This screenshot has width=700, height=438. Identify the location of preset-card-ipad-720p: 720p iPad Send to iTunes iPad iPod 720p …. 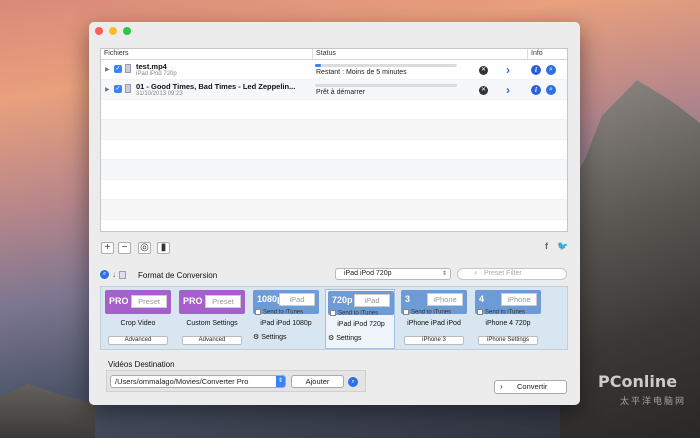
(360, 319).